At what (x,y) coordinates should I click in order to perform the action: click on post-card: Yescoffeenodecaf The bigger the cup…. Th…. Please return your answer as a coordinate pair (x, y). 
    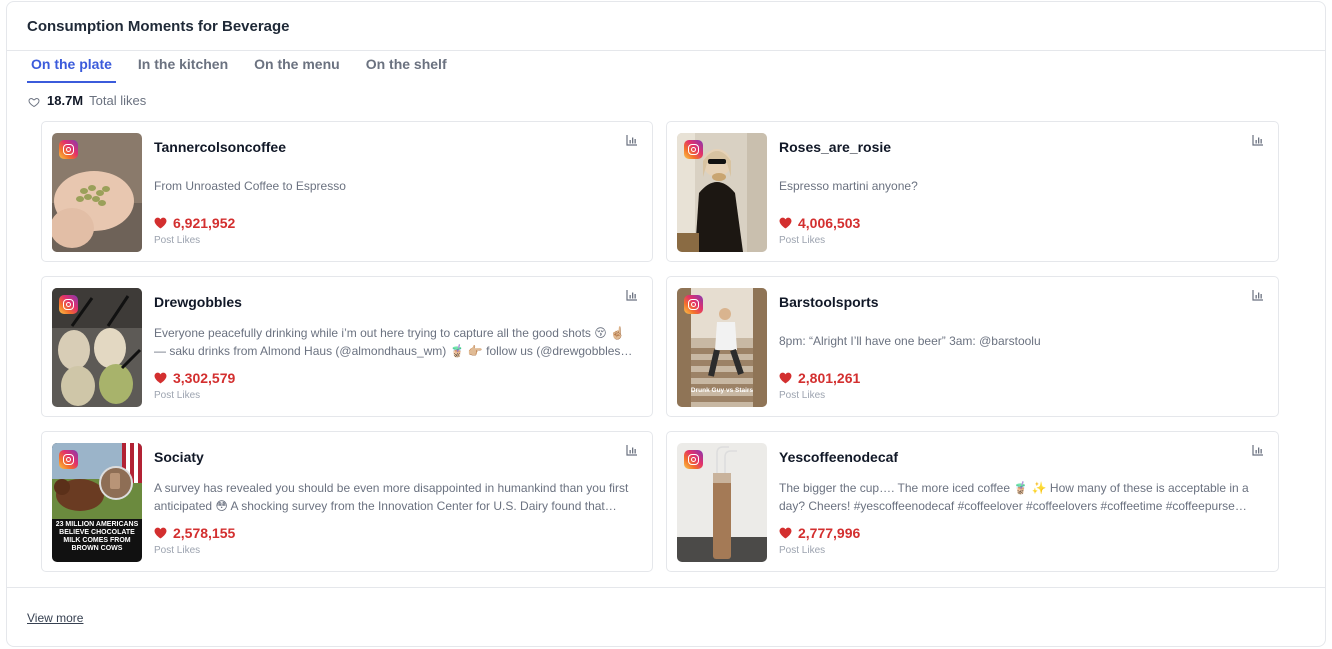
    Looking at the image, I should click on (972, 501).